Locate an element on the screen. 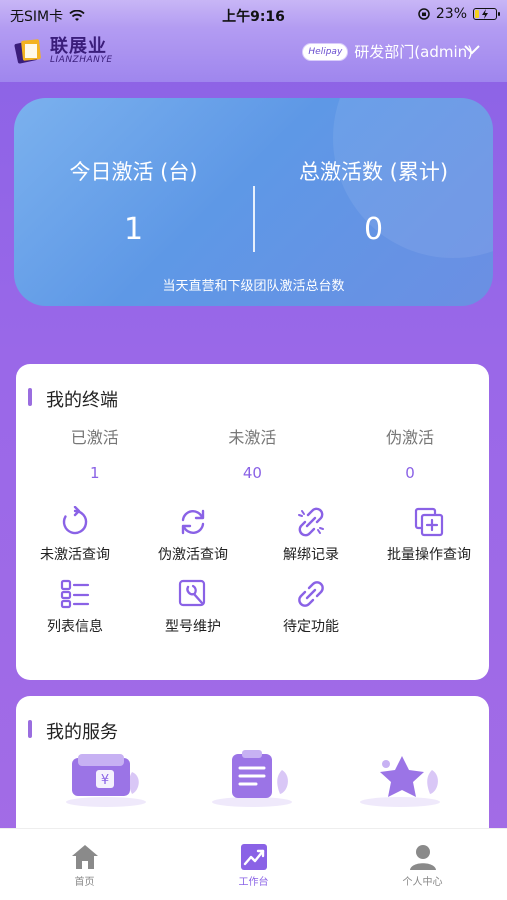  batch-operation-query-button: 批量操作查询 is located at coordinates (429, 535).